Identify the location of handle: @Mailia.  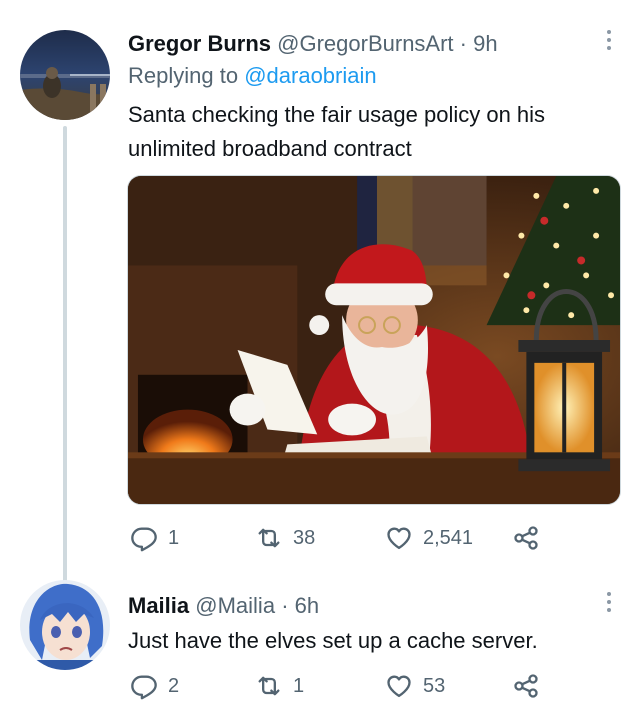
(235, 605).